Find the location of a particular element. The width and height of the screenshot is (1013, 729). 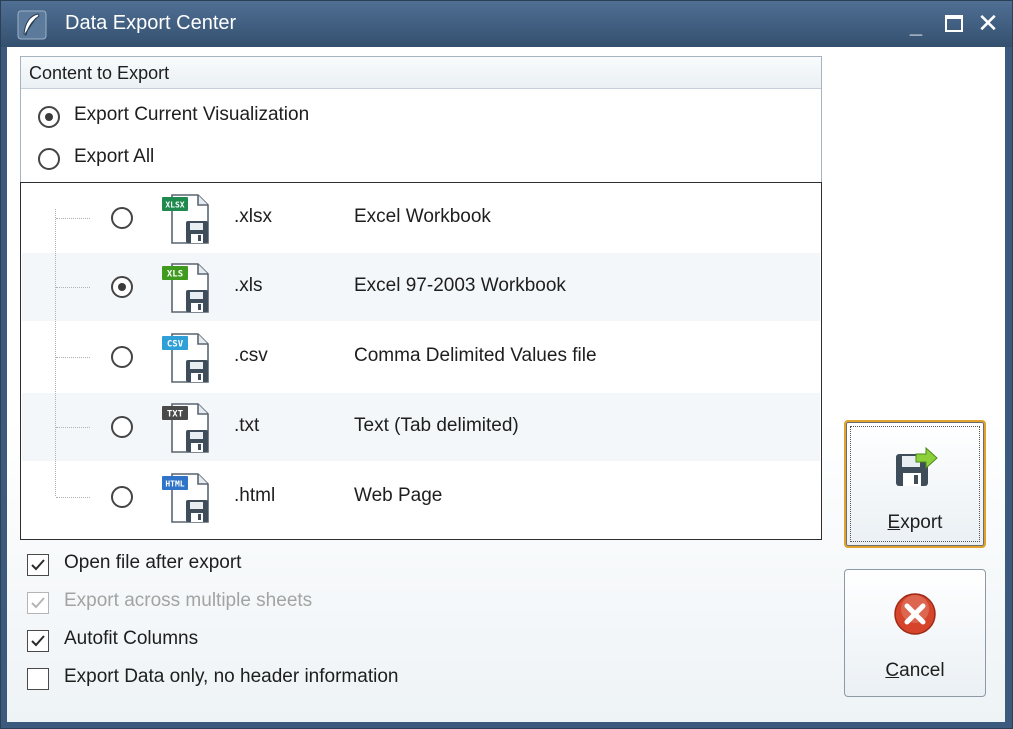

export-current-label: Export Current Visualization is located at coordinates (191, 115).